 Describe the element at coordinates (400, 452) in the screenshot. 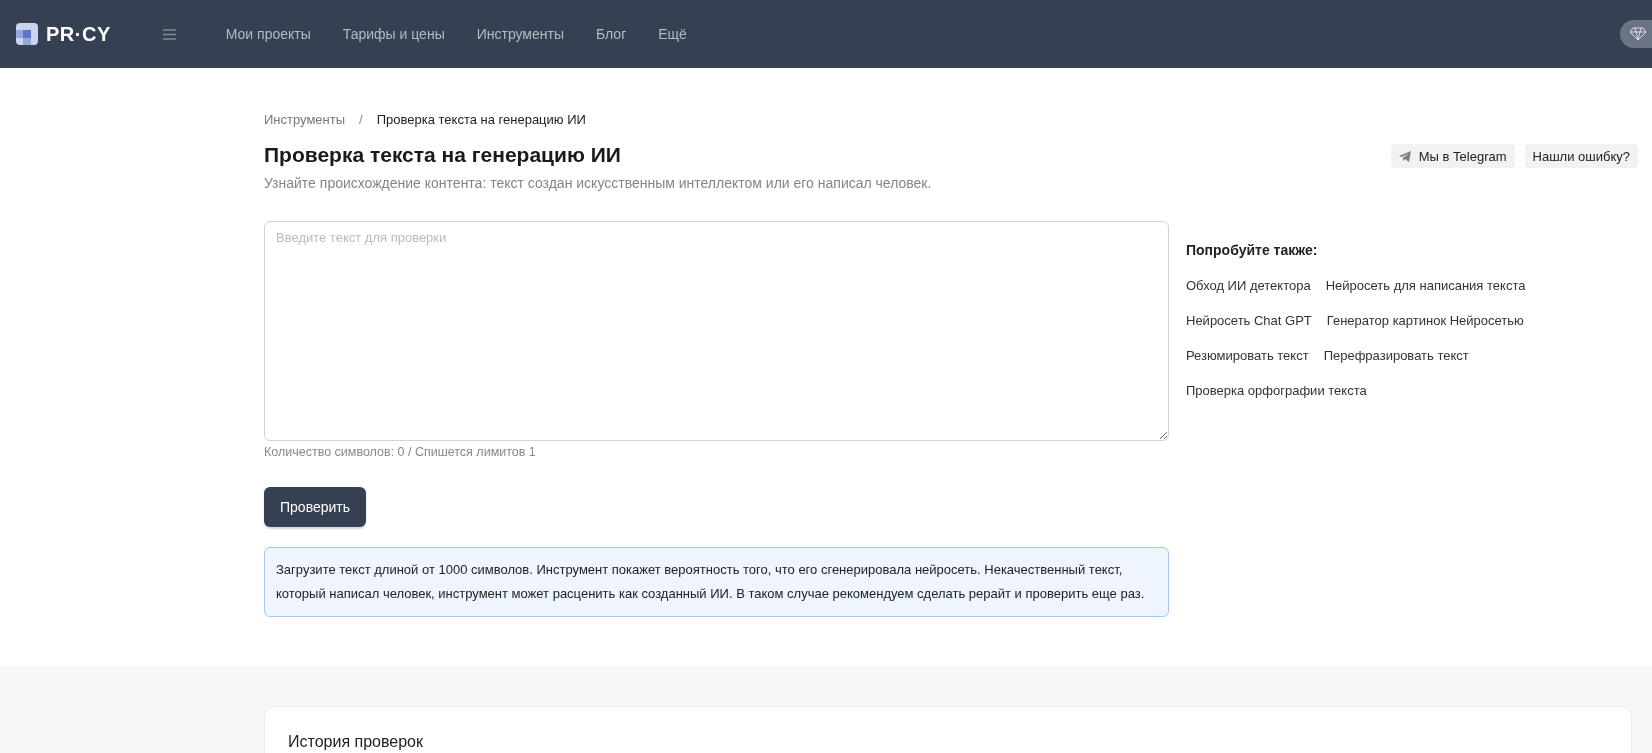

I see `character-counter: Количество символов: 0 / Спишется лимитов 1` at that location.